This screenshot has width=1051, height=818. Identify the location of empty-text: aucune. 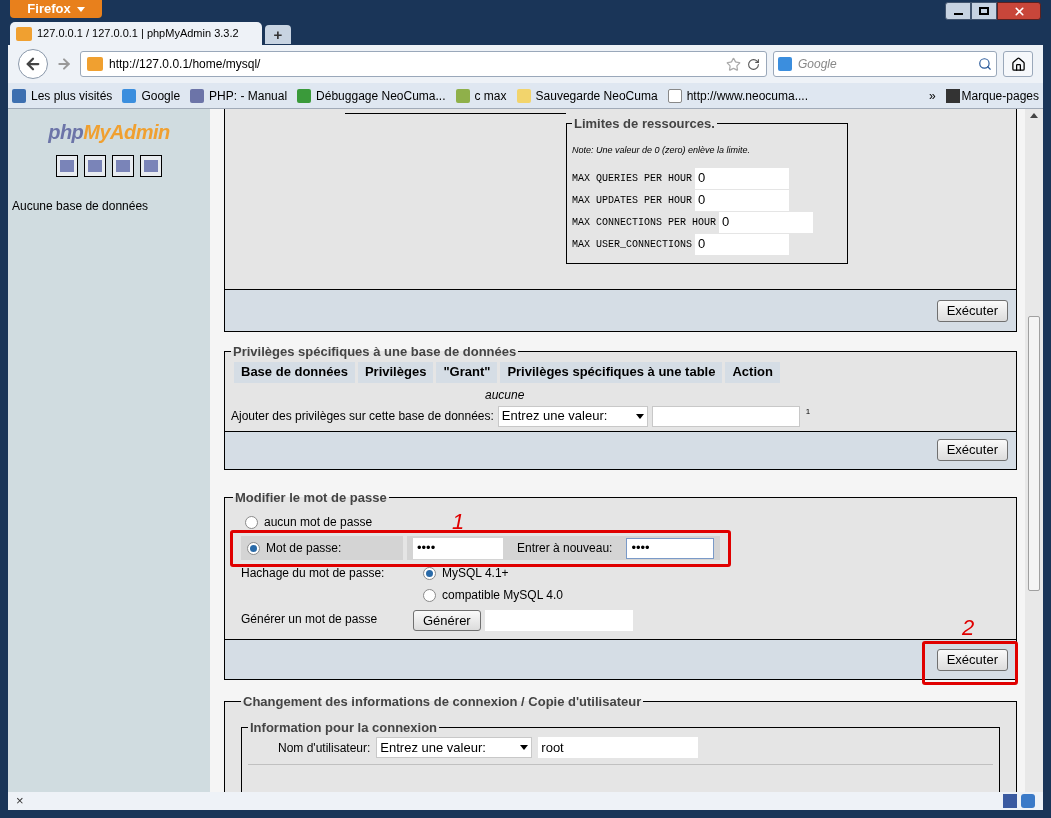
(505, 395).